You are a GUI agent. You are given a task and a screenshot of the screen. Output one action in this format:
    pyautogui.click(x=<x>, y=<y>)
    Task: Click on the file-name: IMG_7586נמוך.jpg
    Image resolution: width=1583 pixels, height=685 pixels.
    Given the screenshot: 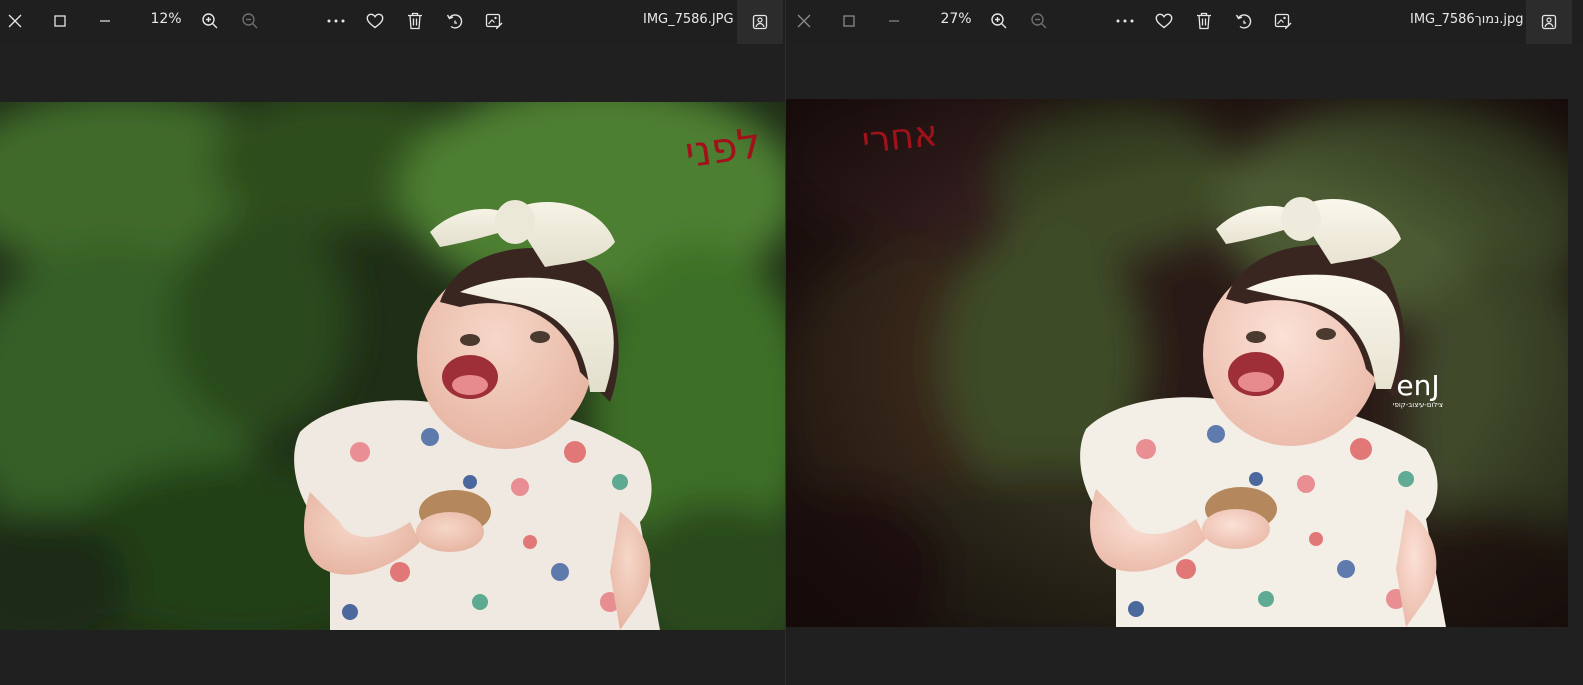 What is the action you would take?
    pyautogui.click(x=1467, y=19)
    